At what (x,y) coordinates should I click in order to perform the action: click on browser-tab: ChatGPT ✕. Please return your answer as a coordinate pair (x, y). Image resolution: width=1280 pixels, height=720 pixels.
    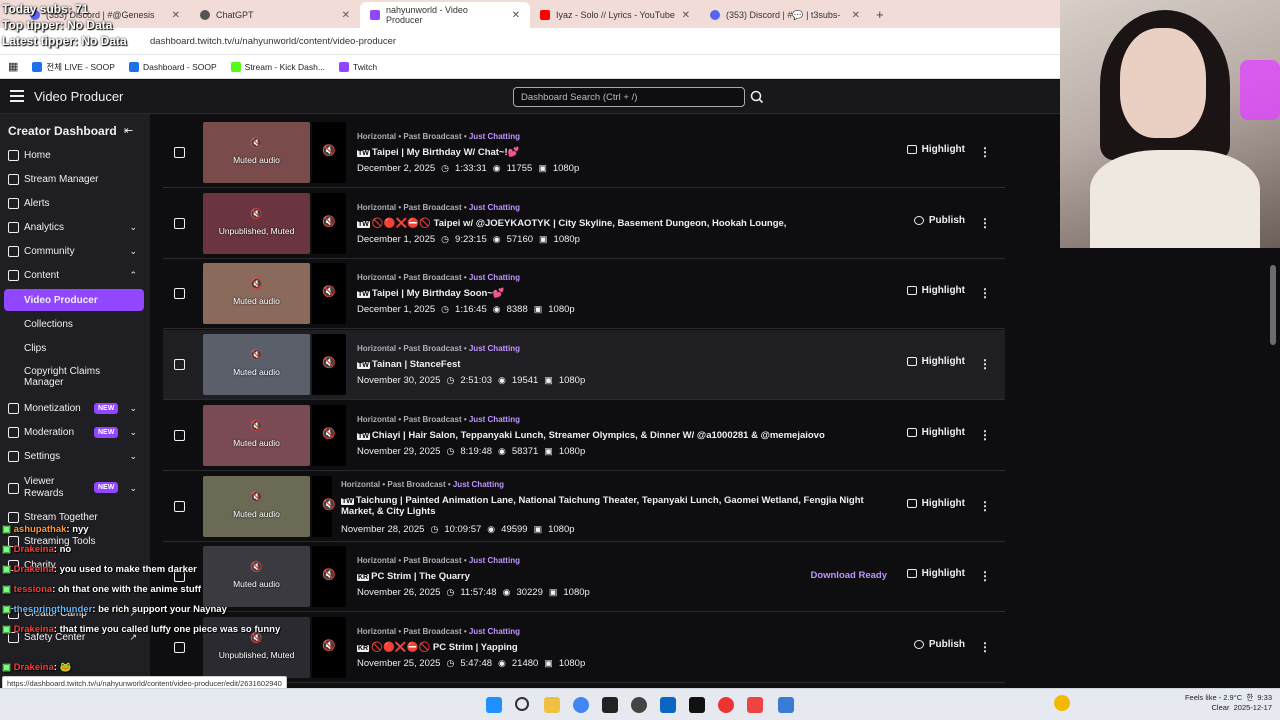
    Looking at the image, I should click on (275, 15).